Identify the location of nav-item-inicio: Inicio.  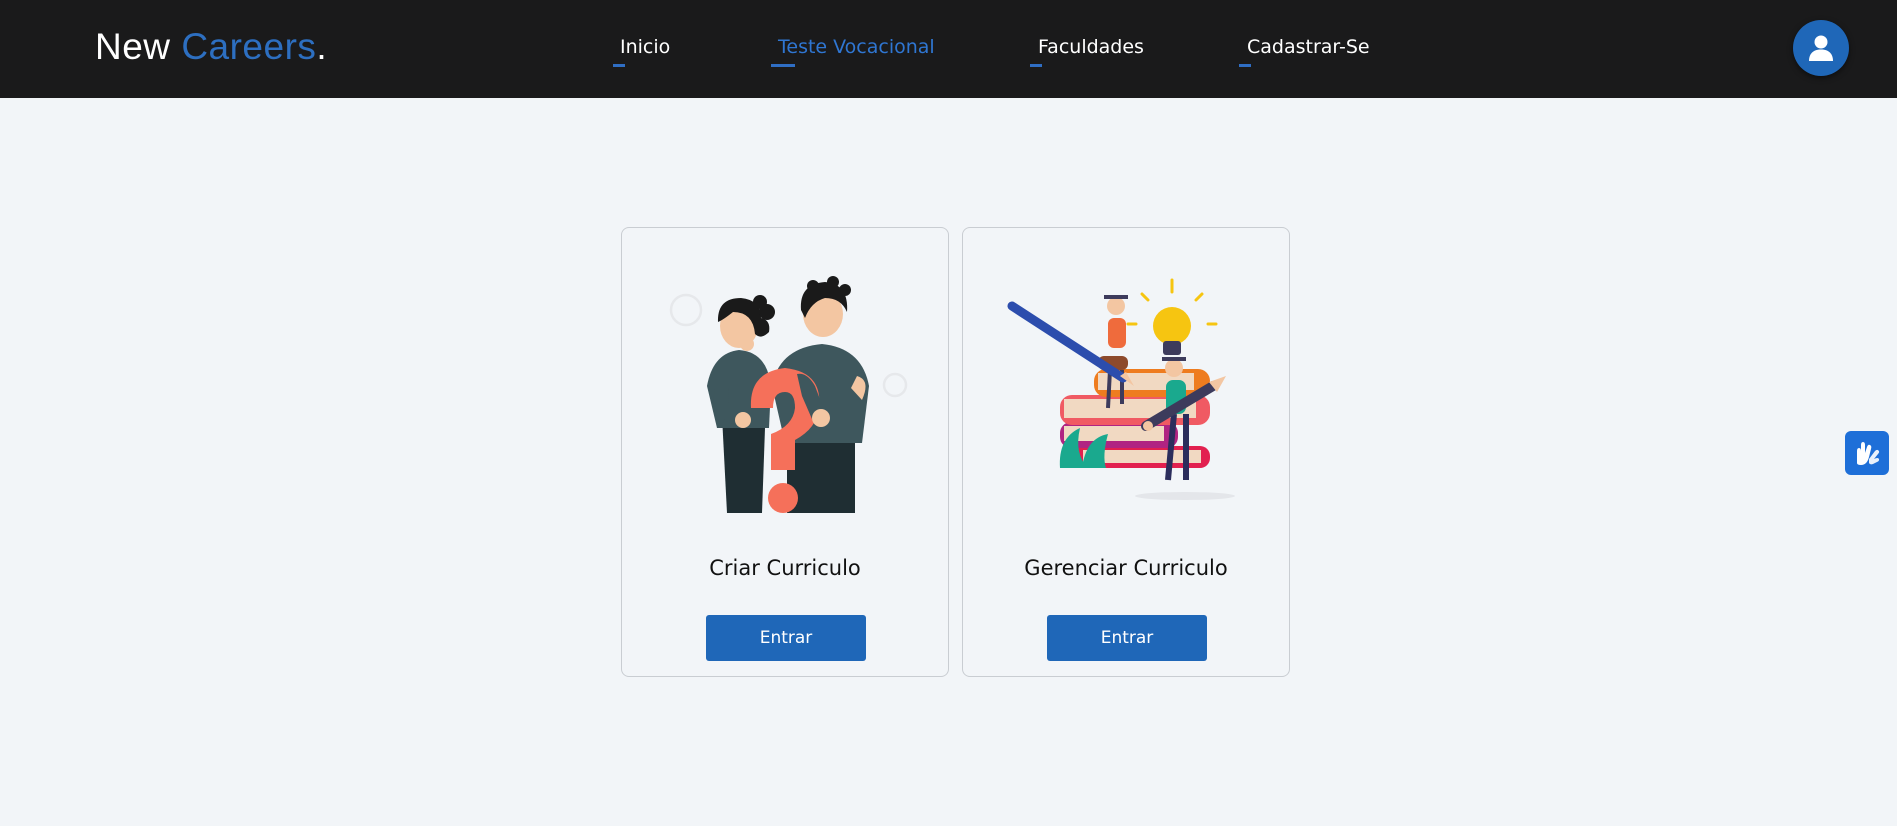
(645, 47).